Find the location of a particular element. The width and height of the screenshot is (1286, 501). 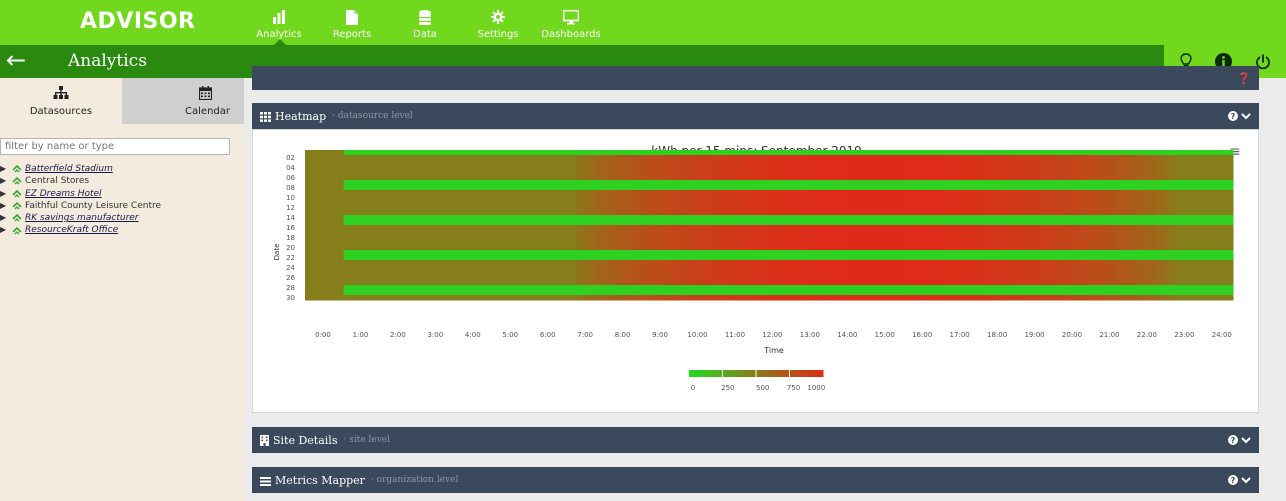

tree-item-label: Central Stores is located at coordinates (57, 181).